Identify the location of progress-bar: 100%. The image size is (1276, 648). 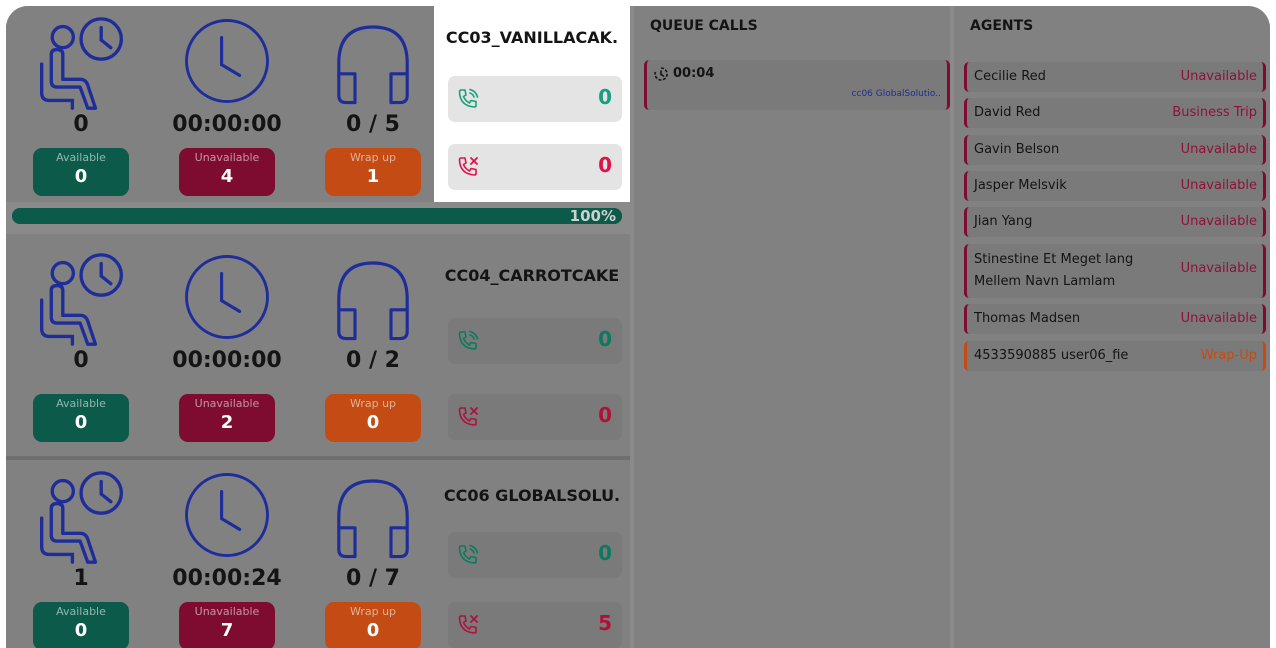
(317, 216).